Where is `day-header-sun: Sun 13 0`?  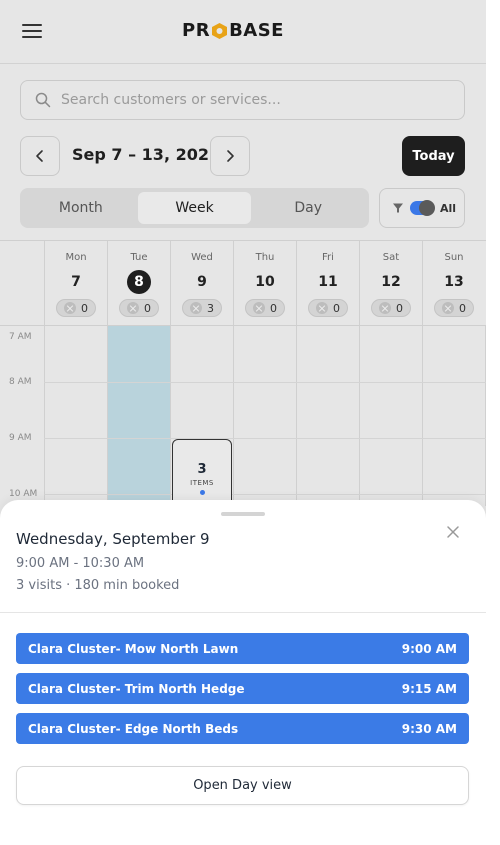
day-header-sun: Sun 13 0 is located at coordinates (453, 283).